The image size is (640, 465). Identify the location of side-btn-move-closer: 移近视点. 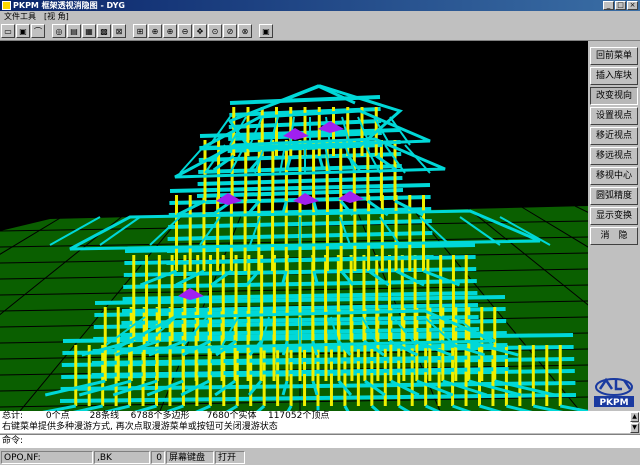
(614, 136).